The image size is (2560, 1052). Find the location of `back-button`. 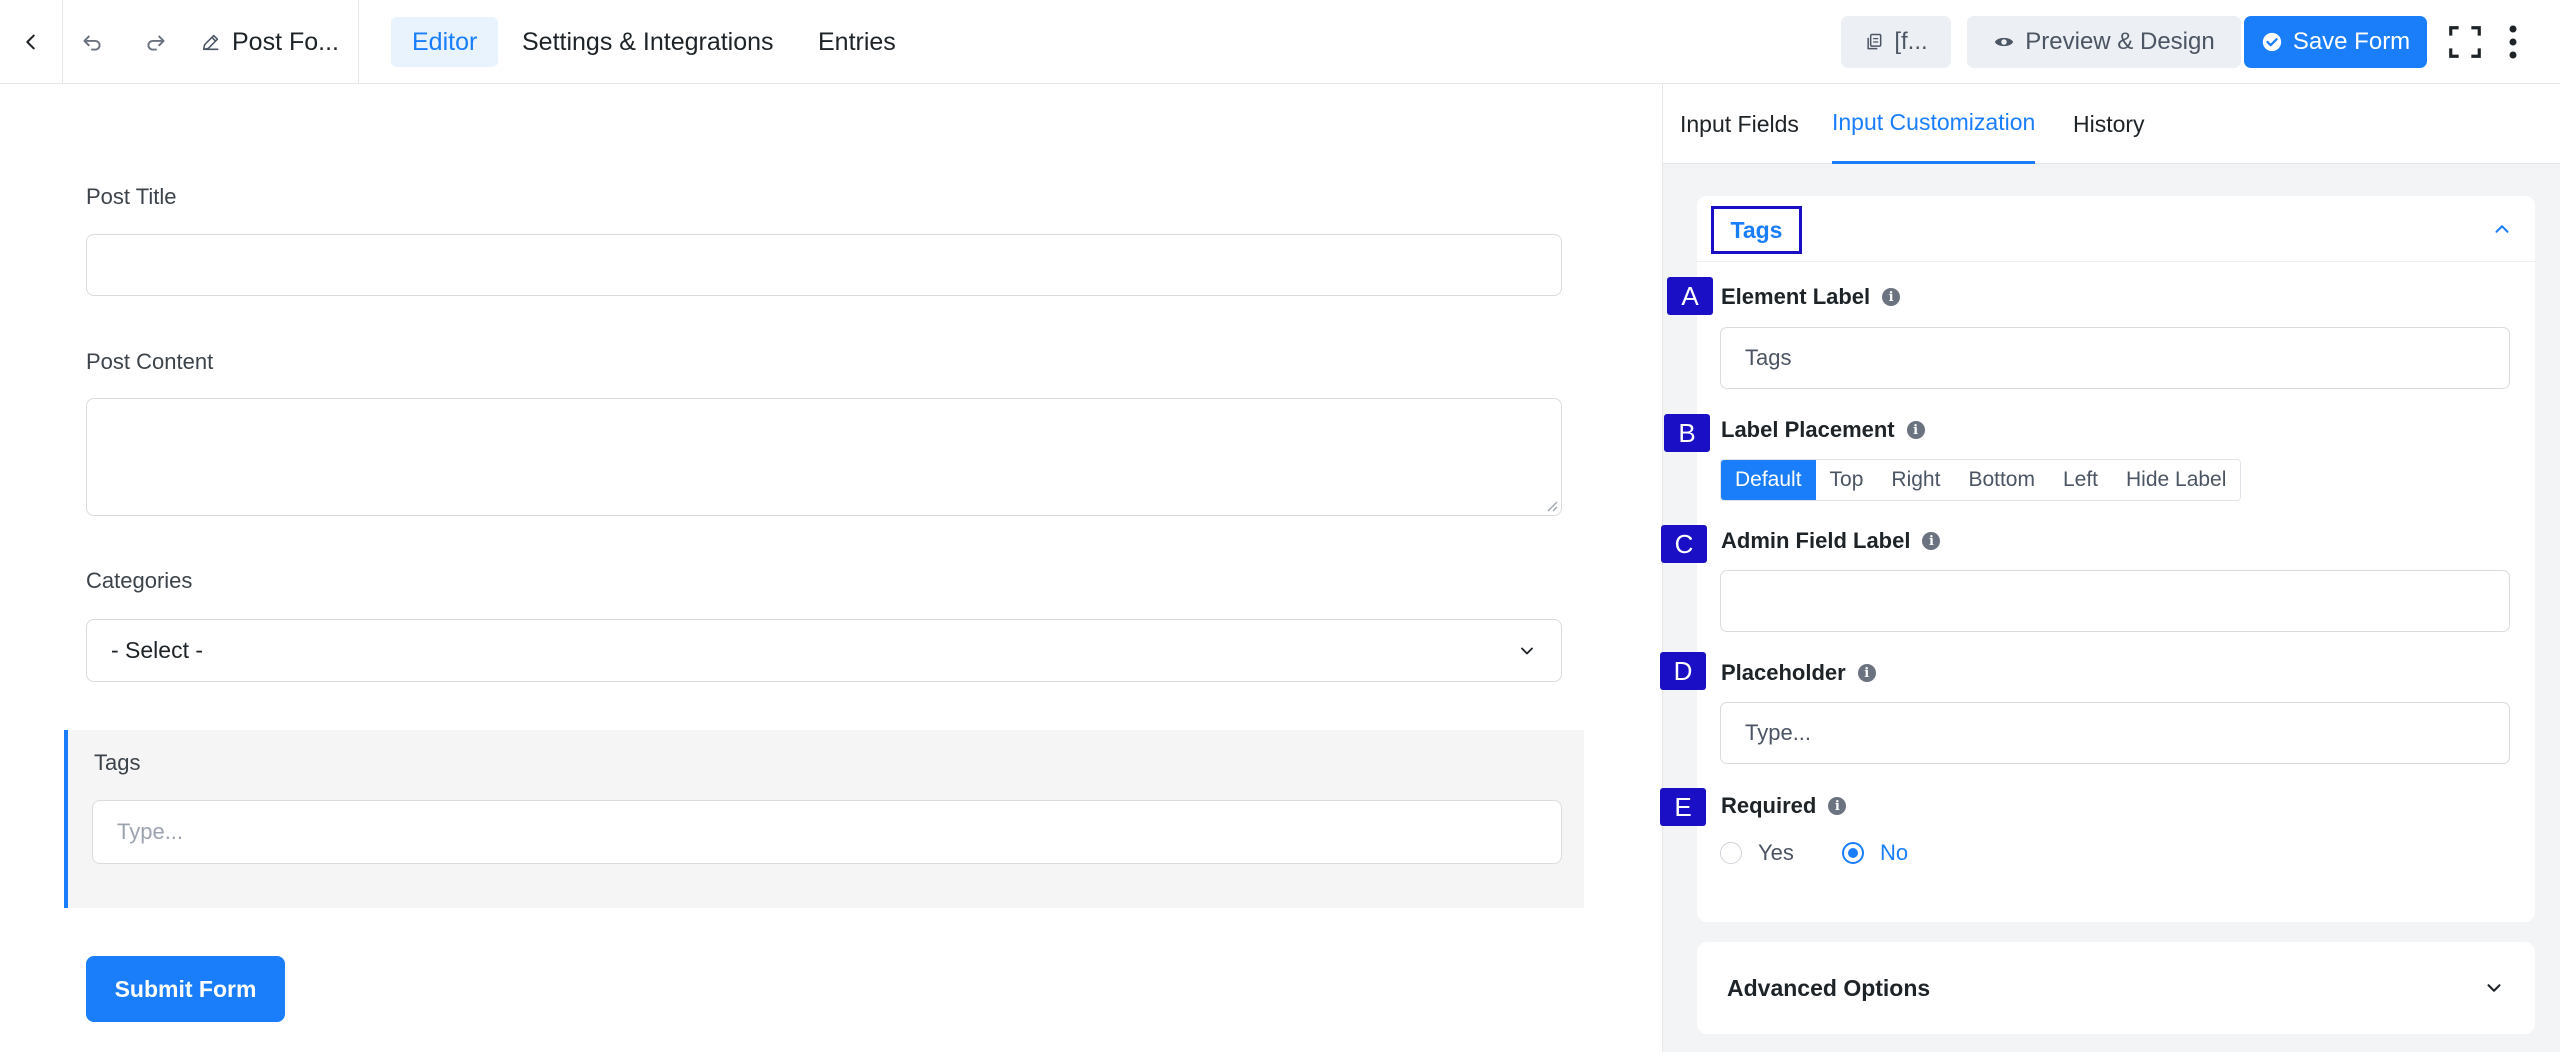

back-button is located at coordinates (31, 42).